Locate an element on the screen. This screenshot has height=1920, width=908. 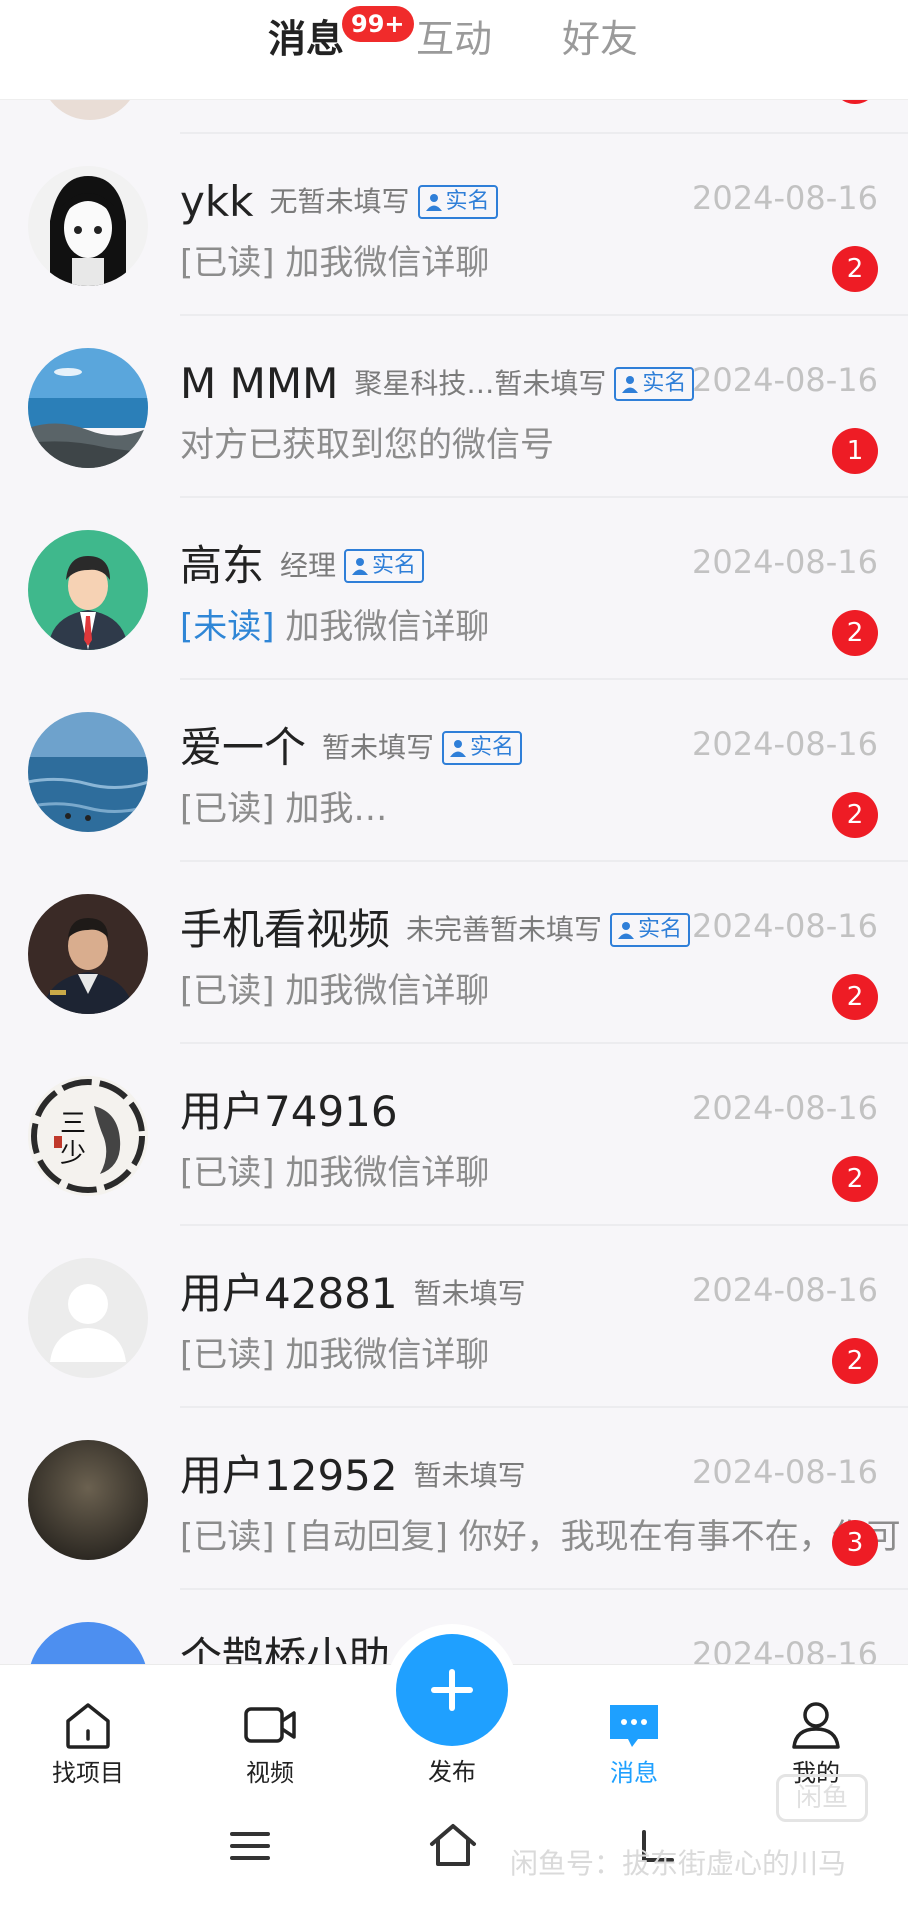
tab-interactions: 互动 is located at coordinates (454, 39).